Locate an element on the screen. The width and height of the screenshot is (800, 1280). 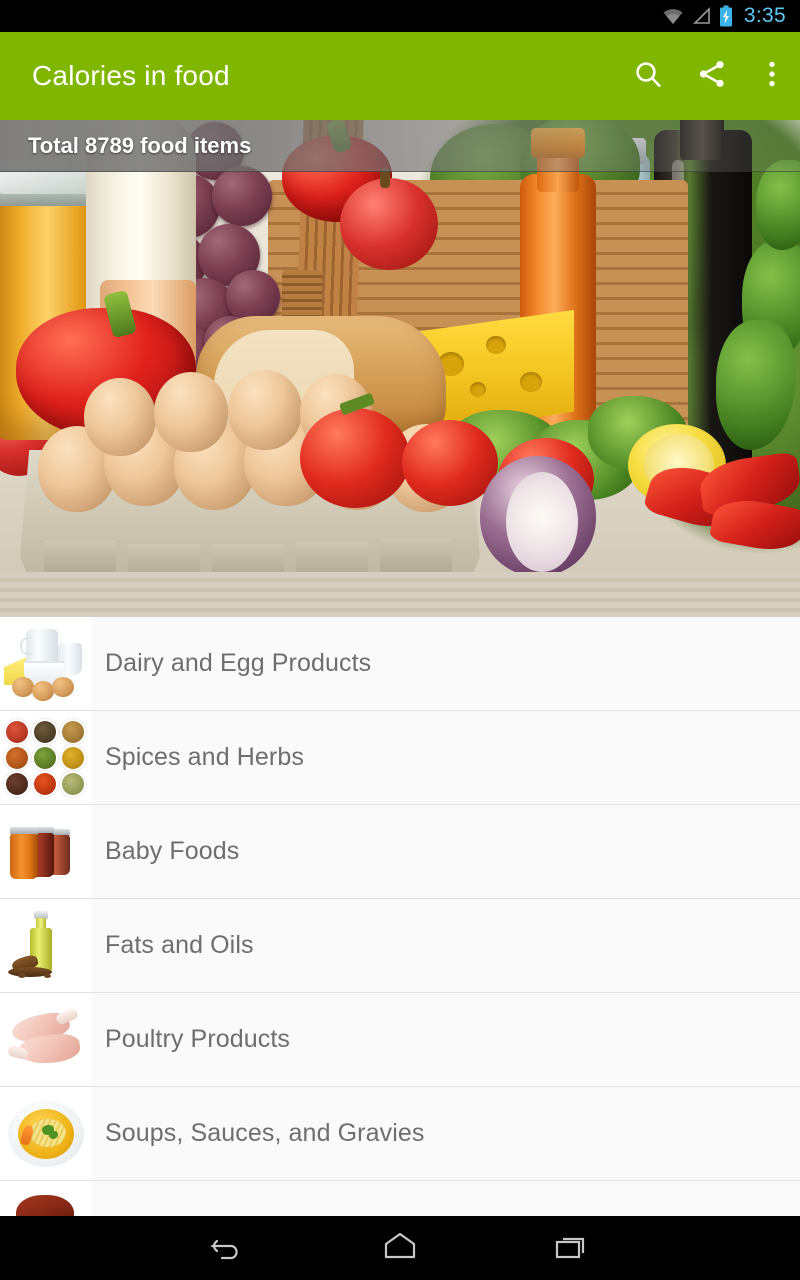
total-items-text: Total 8789 food items is located at coordinates (140, 145).